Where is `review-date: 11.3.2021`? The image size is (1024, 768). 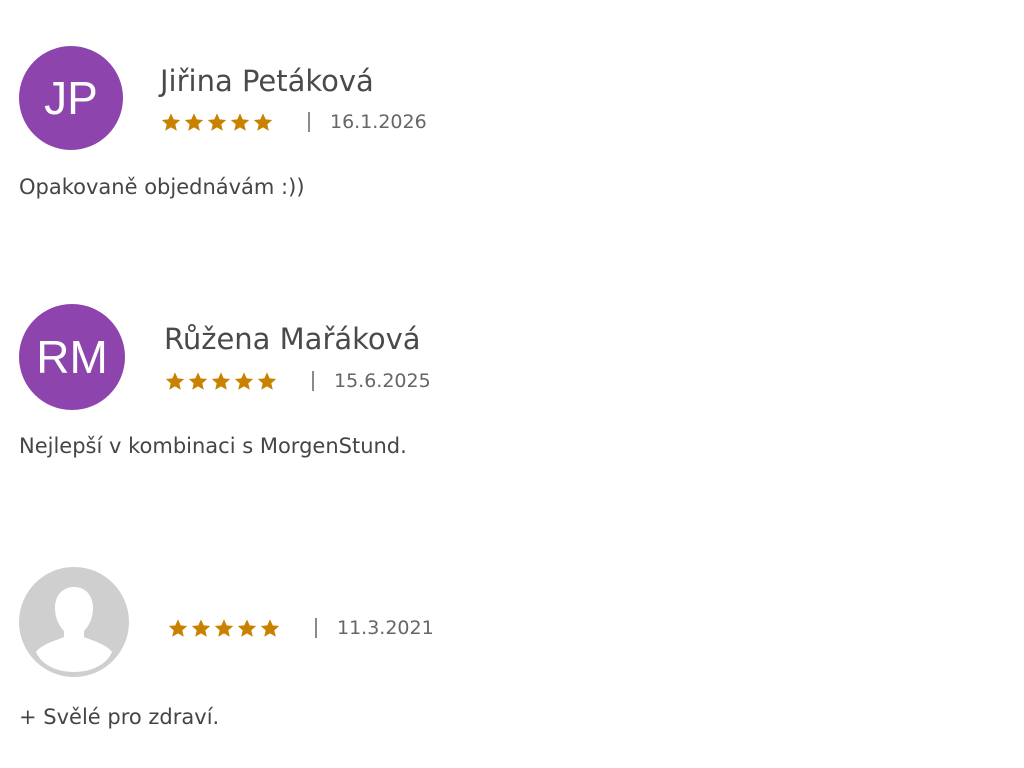 review-date: 11.3.2021 is located at coordinates (385, 628).